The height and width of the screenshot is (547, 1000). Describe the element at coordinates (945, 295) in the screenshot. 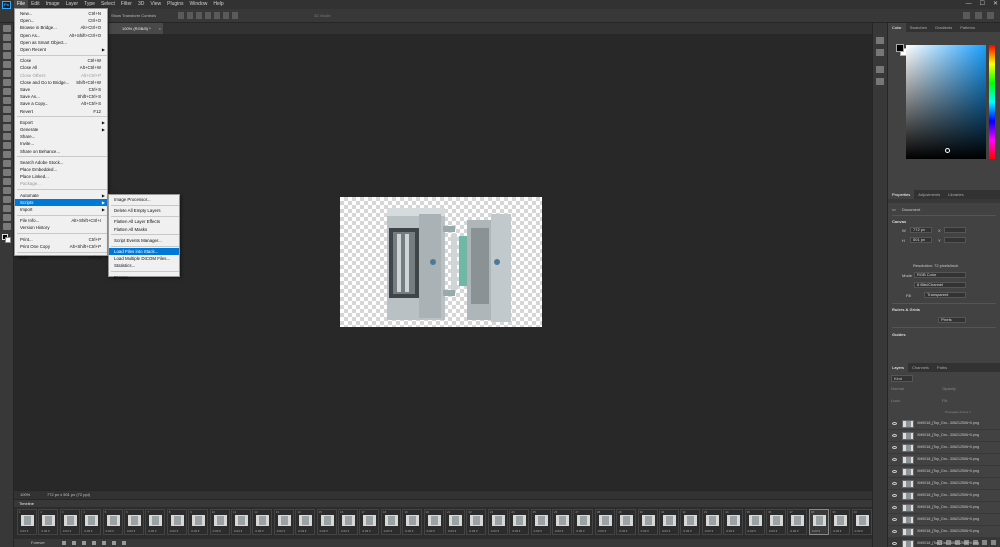

I see `fill-select: Transparent` at that location.